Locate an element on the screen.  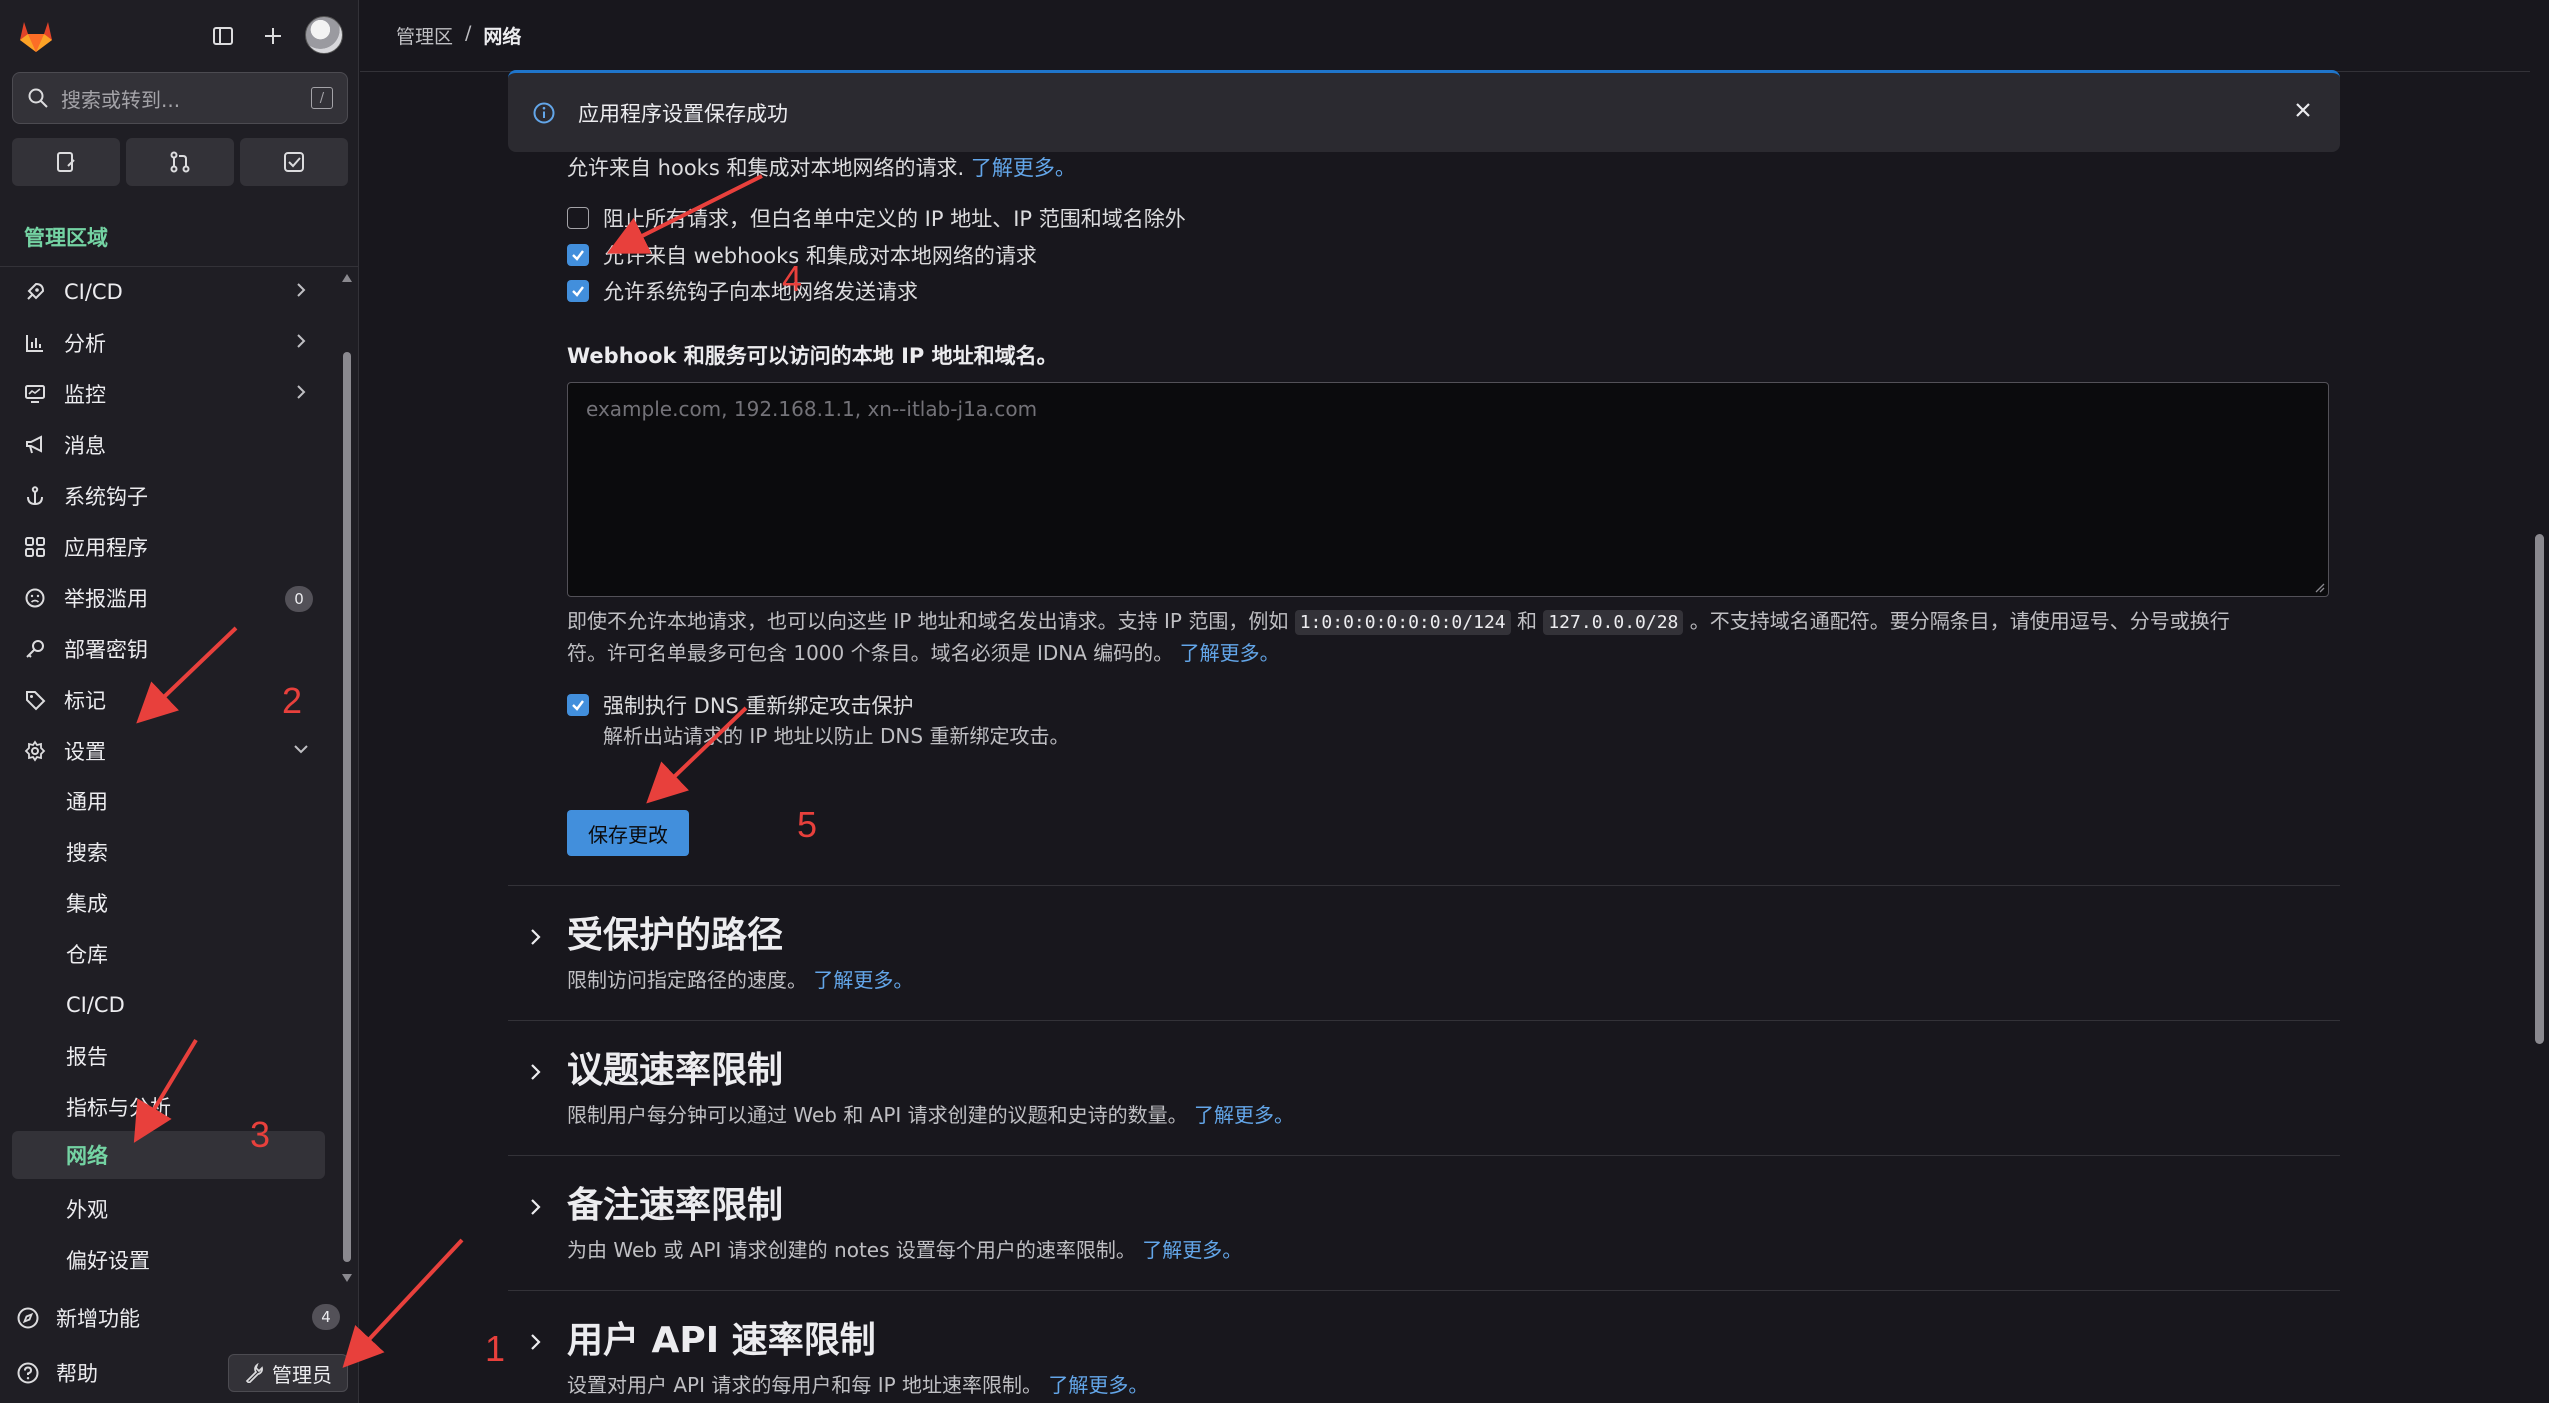
settings-sub-general: 通用 is located at coordinates (168, 801).